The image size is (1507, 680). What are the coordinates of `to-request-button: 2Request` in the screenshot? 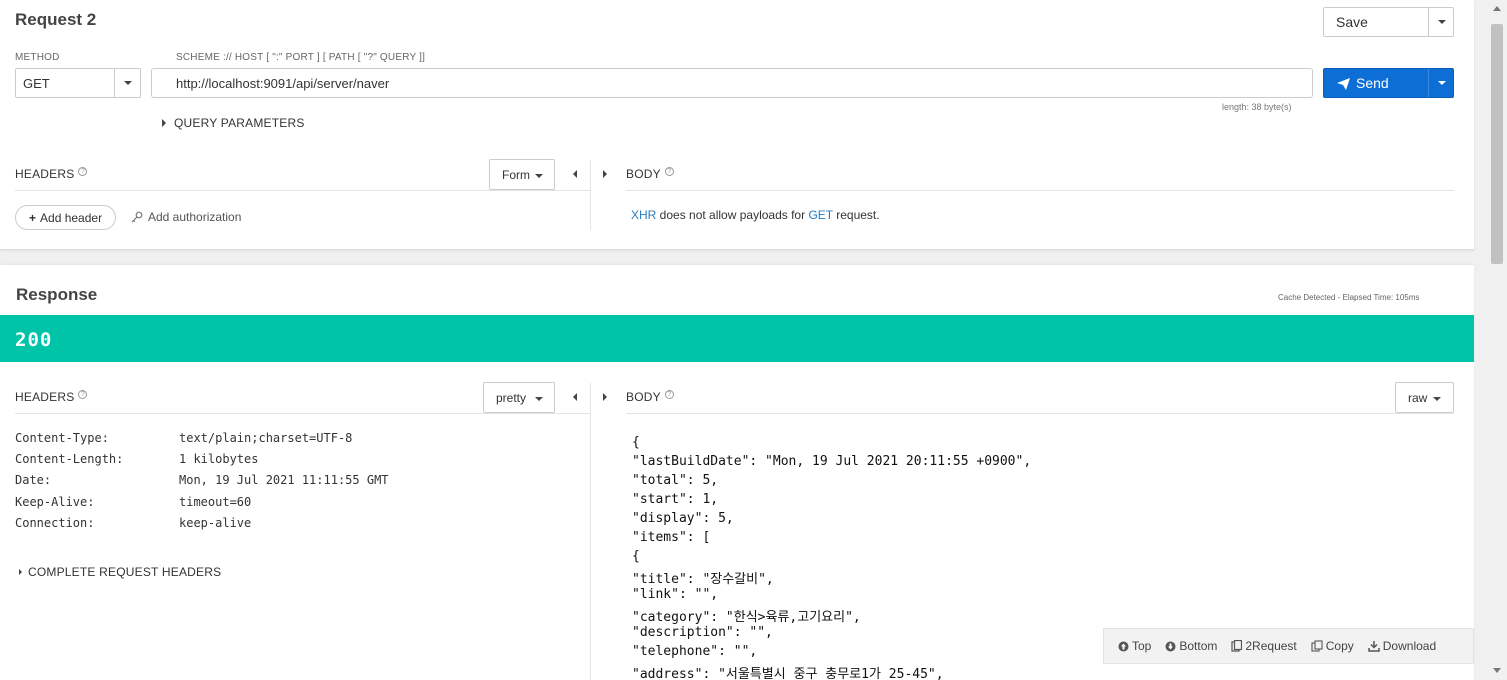 It's located at (1264, 646).